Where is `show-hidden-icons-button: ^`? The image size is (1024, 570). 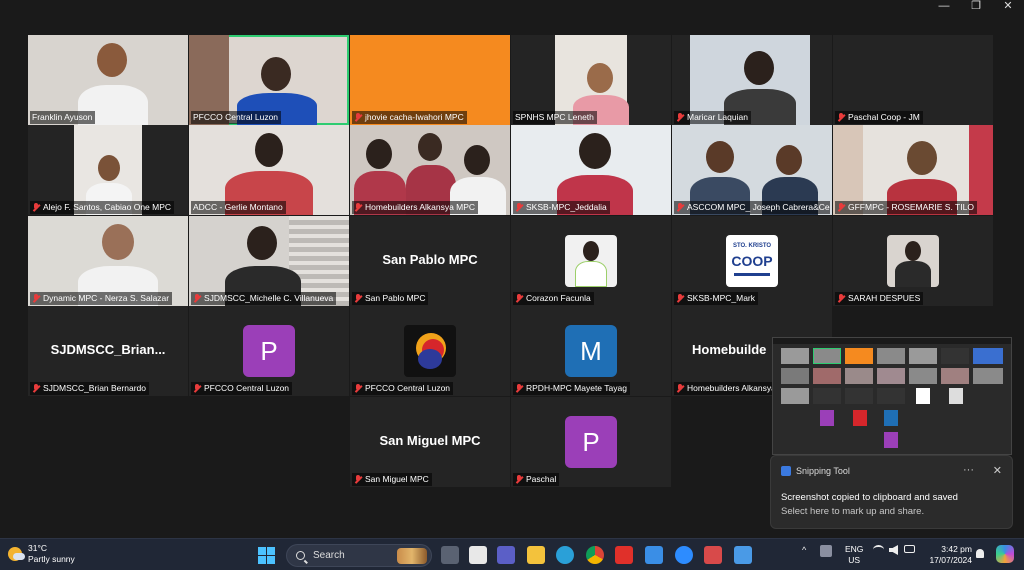 show-hidden-icons-button: ^ is located at coordinates (804, 550).